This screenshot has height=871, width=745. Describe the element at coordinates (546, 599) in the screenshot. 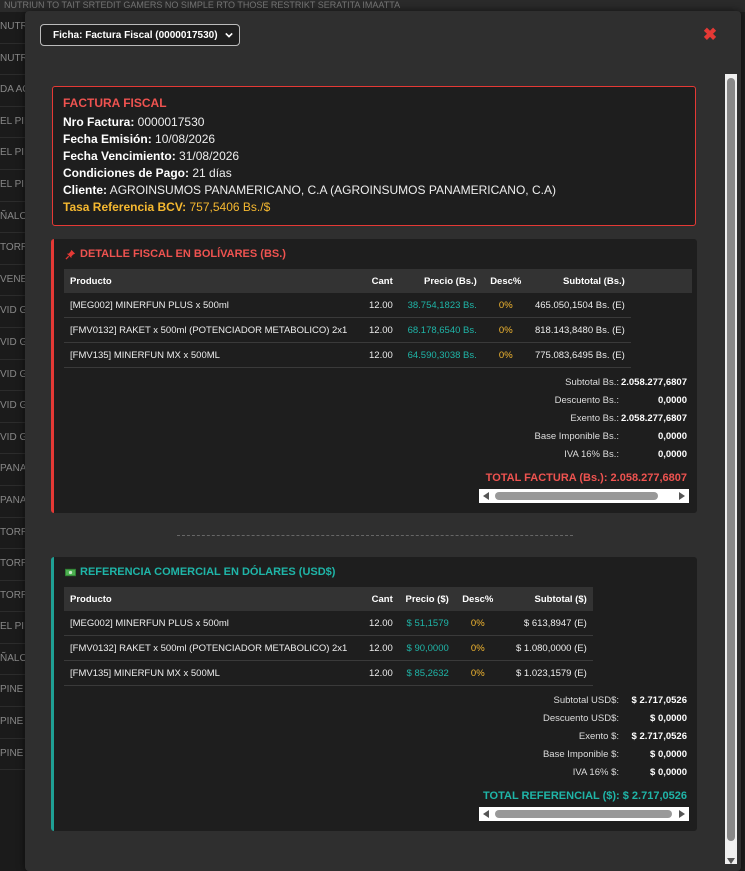

I see `col-subtotal: Subtotal ($)` at that location.